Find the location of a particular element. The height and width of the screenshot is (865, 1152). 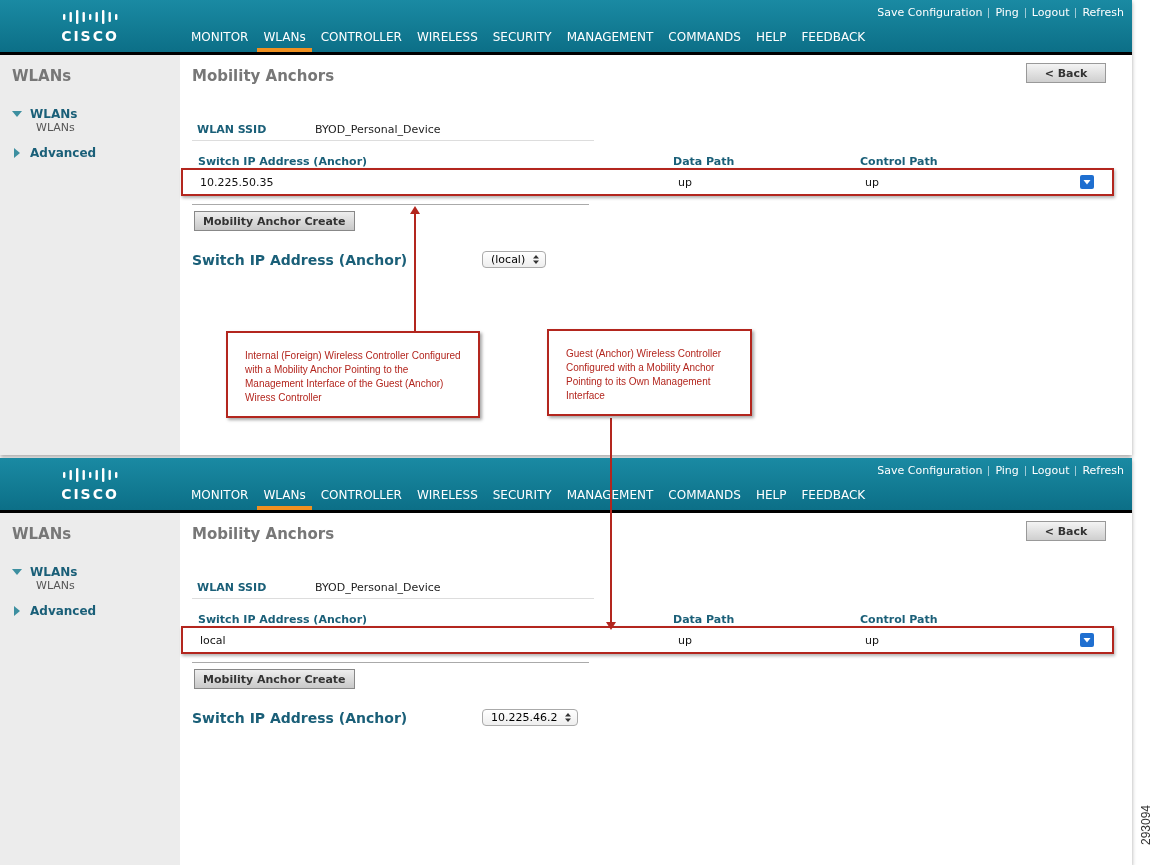

figure-number: 293094 is located at coordinates (1145, 825).